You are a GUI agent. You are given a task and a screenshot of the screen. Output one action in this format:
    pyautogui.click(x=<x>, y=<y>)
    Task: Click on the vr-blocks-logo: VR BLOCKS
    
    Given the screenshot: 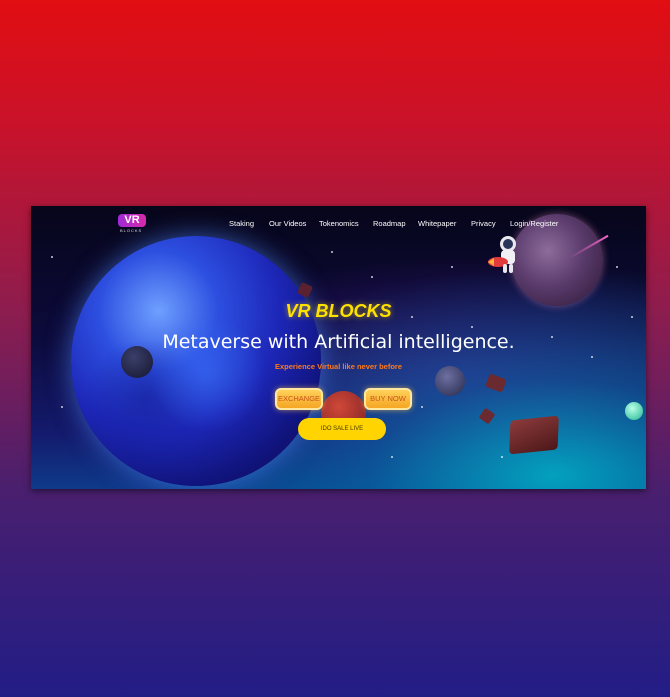 What is the action you would take?
    pyautogui.click(x=133, y=224)
    